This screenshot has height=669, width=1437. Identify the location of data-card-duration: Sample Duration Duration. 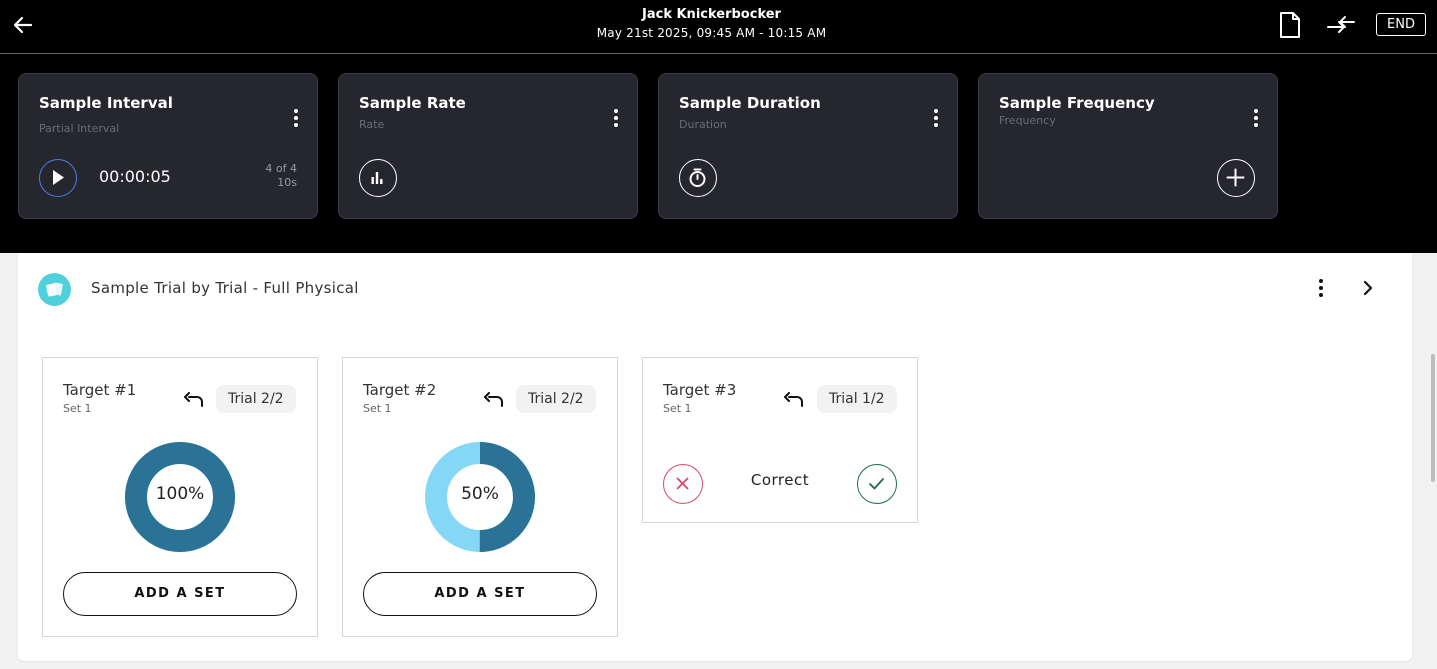
(808, 146).